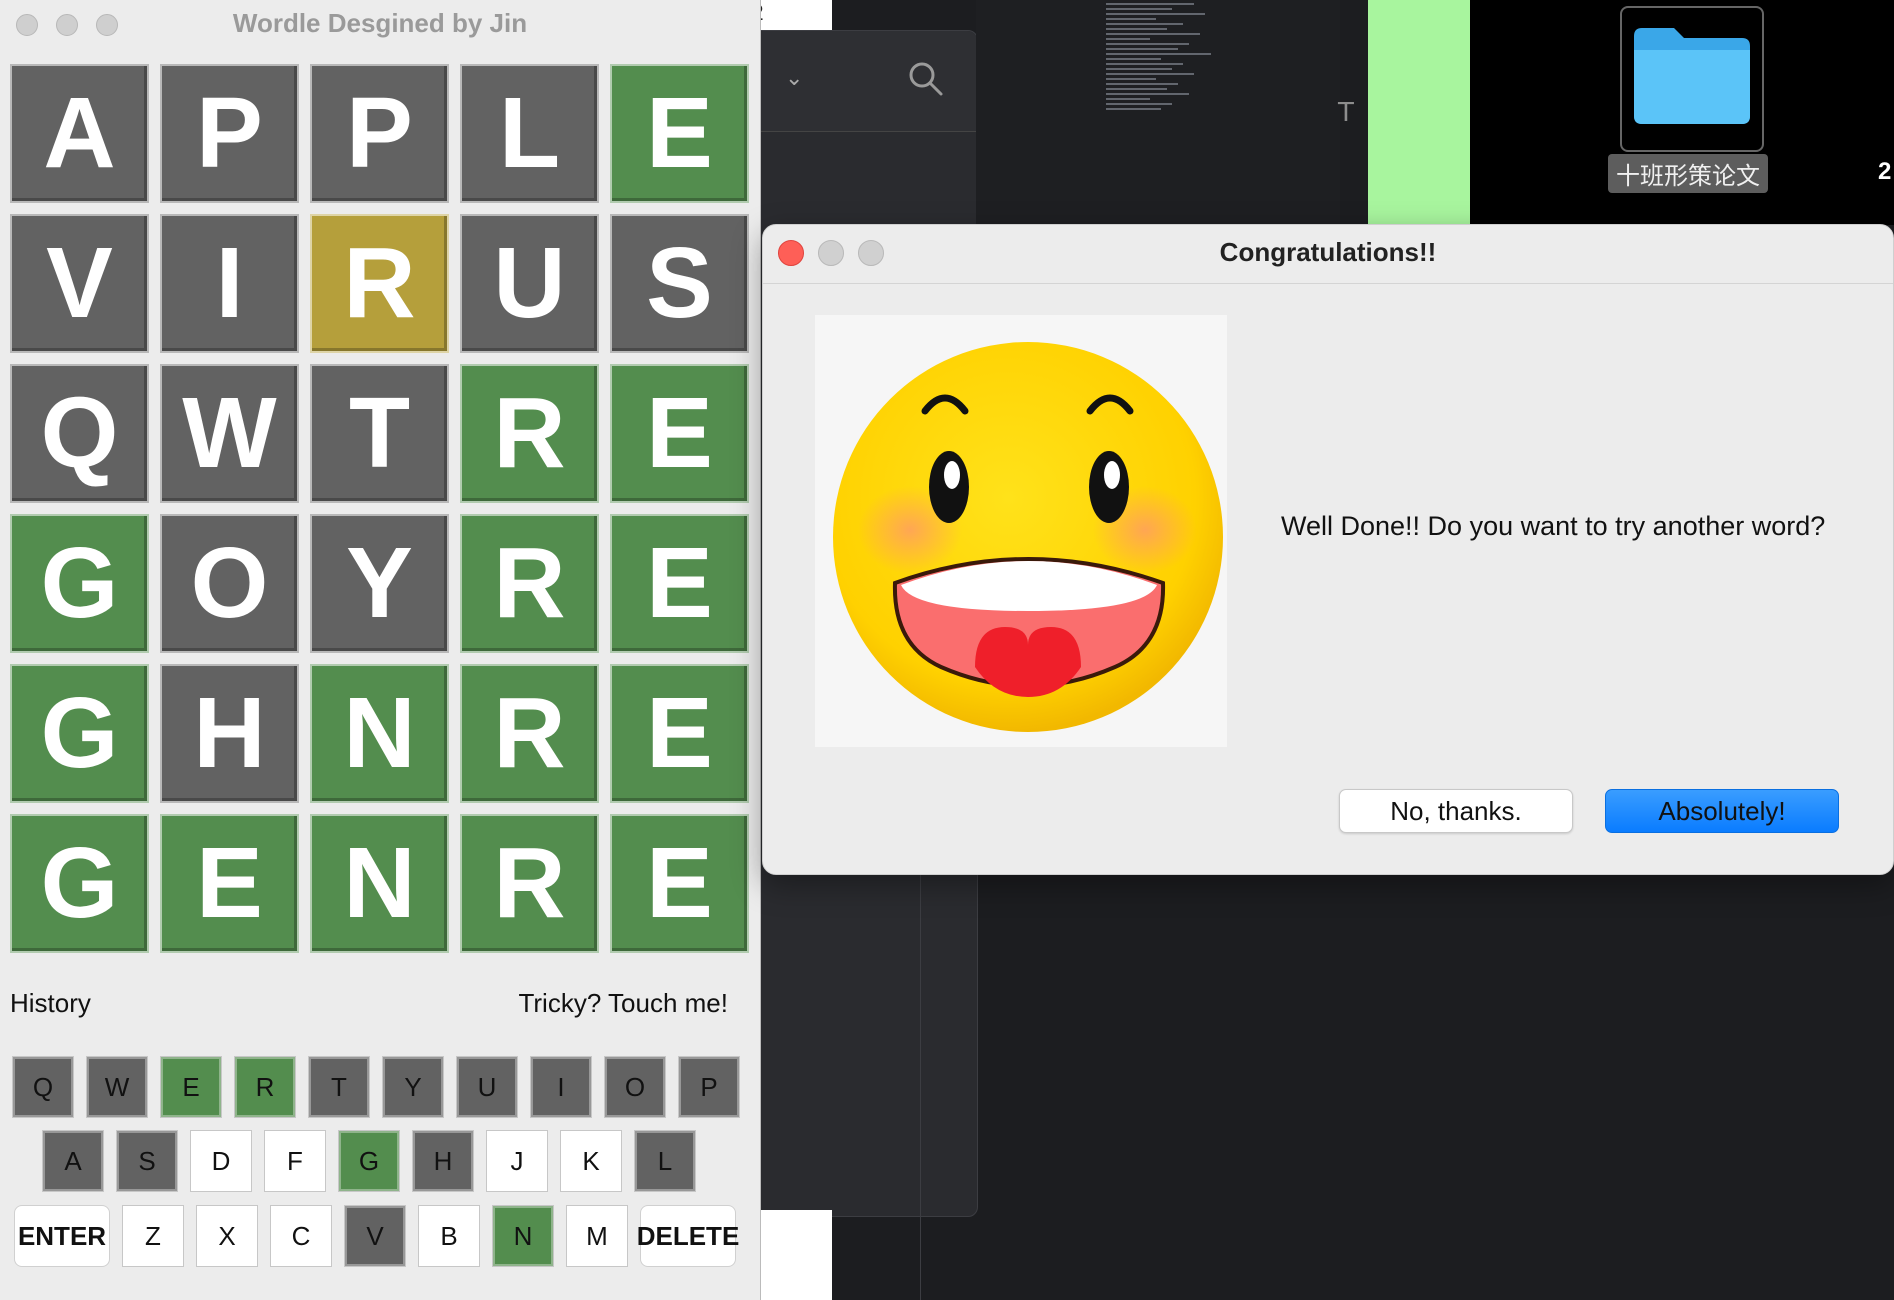 This screenshot has height=1300, width=1894. I want to click on key-w: W, so click(117, 1087).